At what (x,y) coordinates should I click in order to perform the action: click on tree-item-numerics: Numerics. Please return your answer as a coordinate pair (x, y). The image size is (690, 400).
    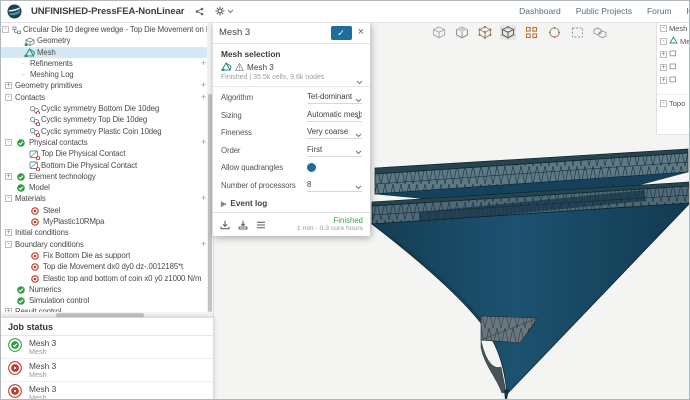
    Looking at the image, I should click on (106, 289).